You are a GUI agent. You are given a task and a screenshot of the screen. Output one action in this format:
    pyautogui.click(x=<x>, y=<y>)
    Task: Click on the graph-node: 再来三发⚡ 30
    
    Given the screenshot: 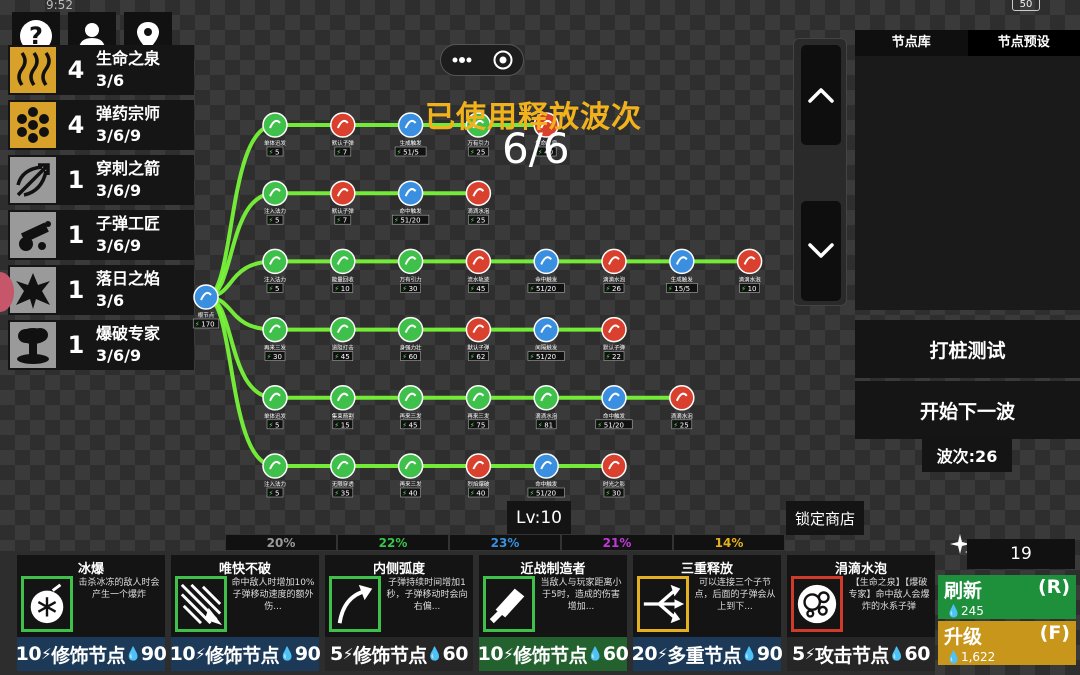 What is the action you would take?
    pyautogui.click(x=275, y=339)
    